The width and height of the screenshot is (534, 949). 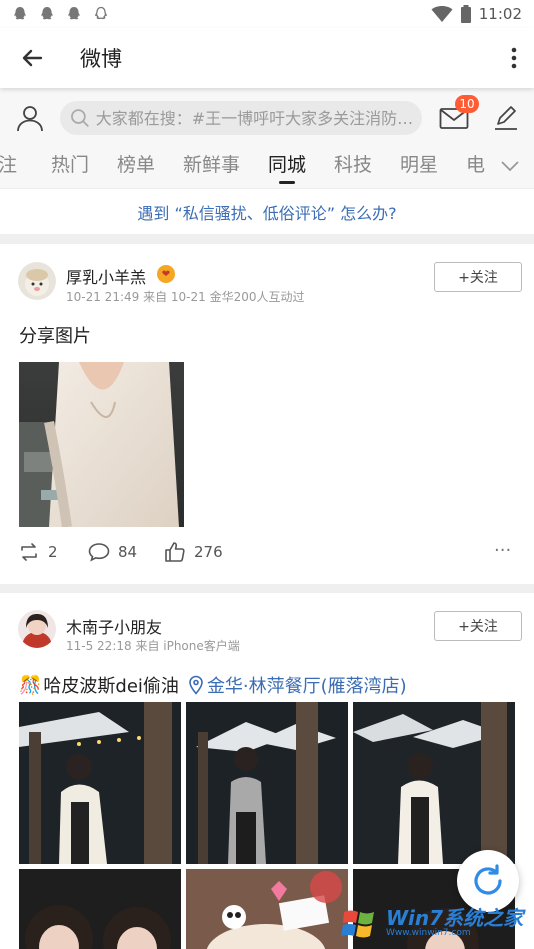 I want to click on post-text: 分享图片, so click(x=55, y=336).